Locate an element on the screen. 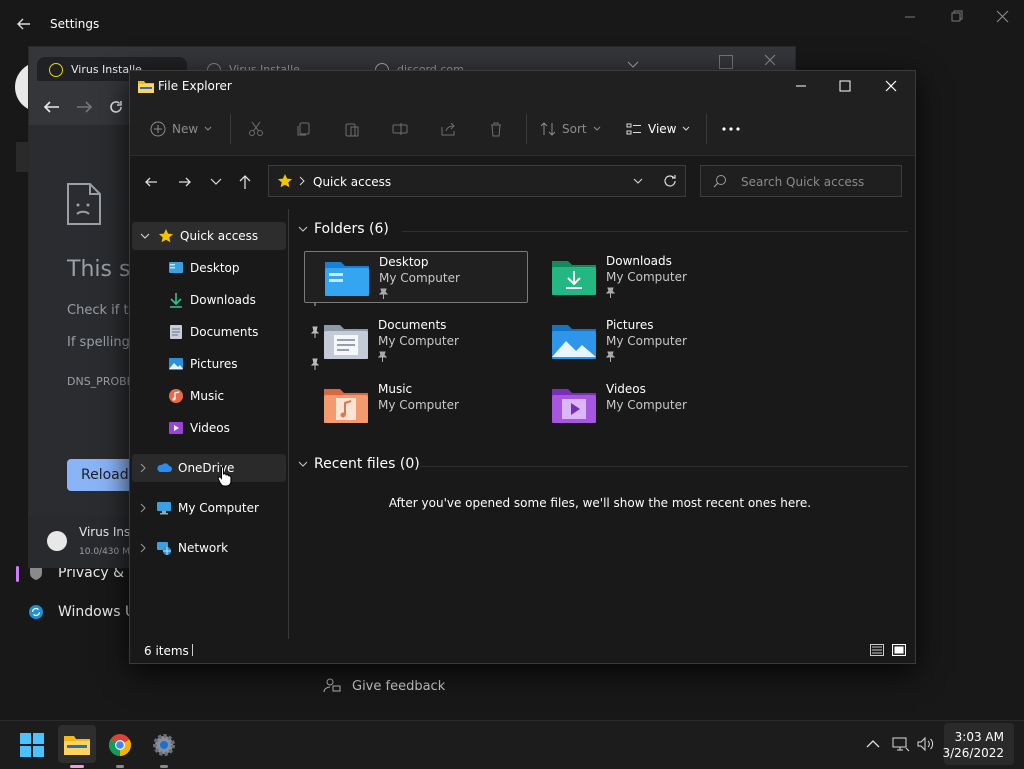 The height and width of the screenshot is (769, 1024). address-bar: Quick access is located at coordinates (477, 181).